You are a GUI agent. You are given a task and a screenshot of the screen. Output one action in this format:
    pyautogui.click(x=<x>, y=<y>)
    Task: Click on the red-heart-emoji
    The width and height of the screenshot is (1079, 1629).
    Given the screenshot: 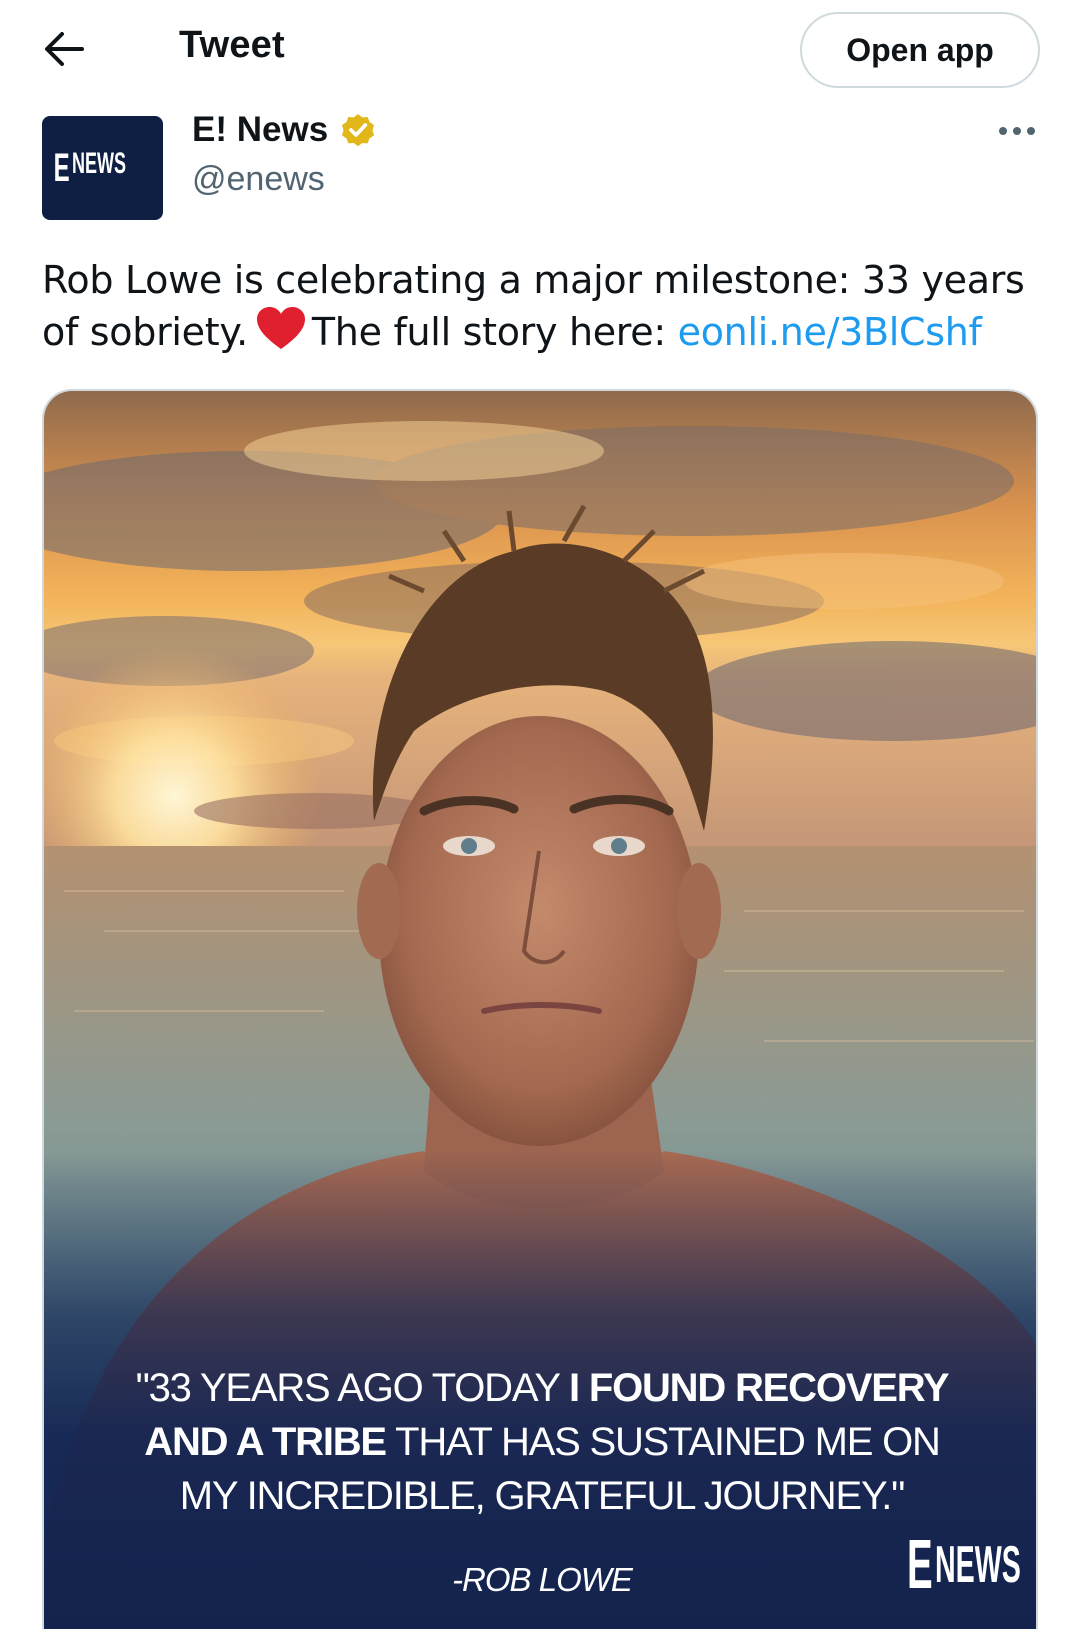 What is the action you would take?
    pyautogui.click(x=281, y=335)
    